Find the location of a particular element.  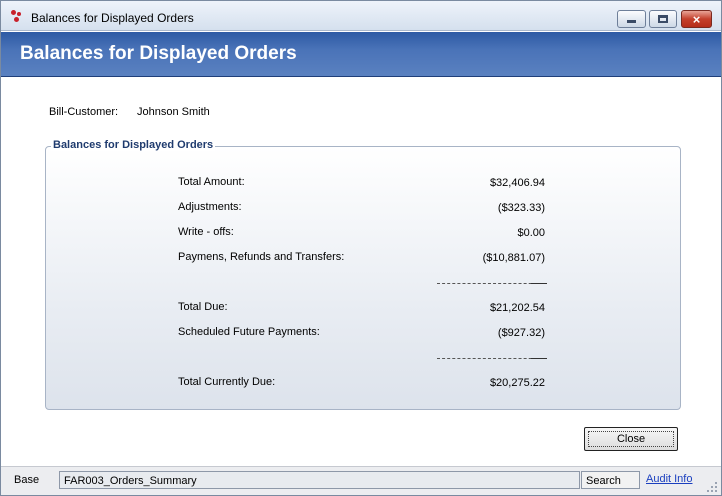

title-bar: Balances for Displayed Orders × is located at coordinates (361, 16).